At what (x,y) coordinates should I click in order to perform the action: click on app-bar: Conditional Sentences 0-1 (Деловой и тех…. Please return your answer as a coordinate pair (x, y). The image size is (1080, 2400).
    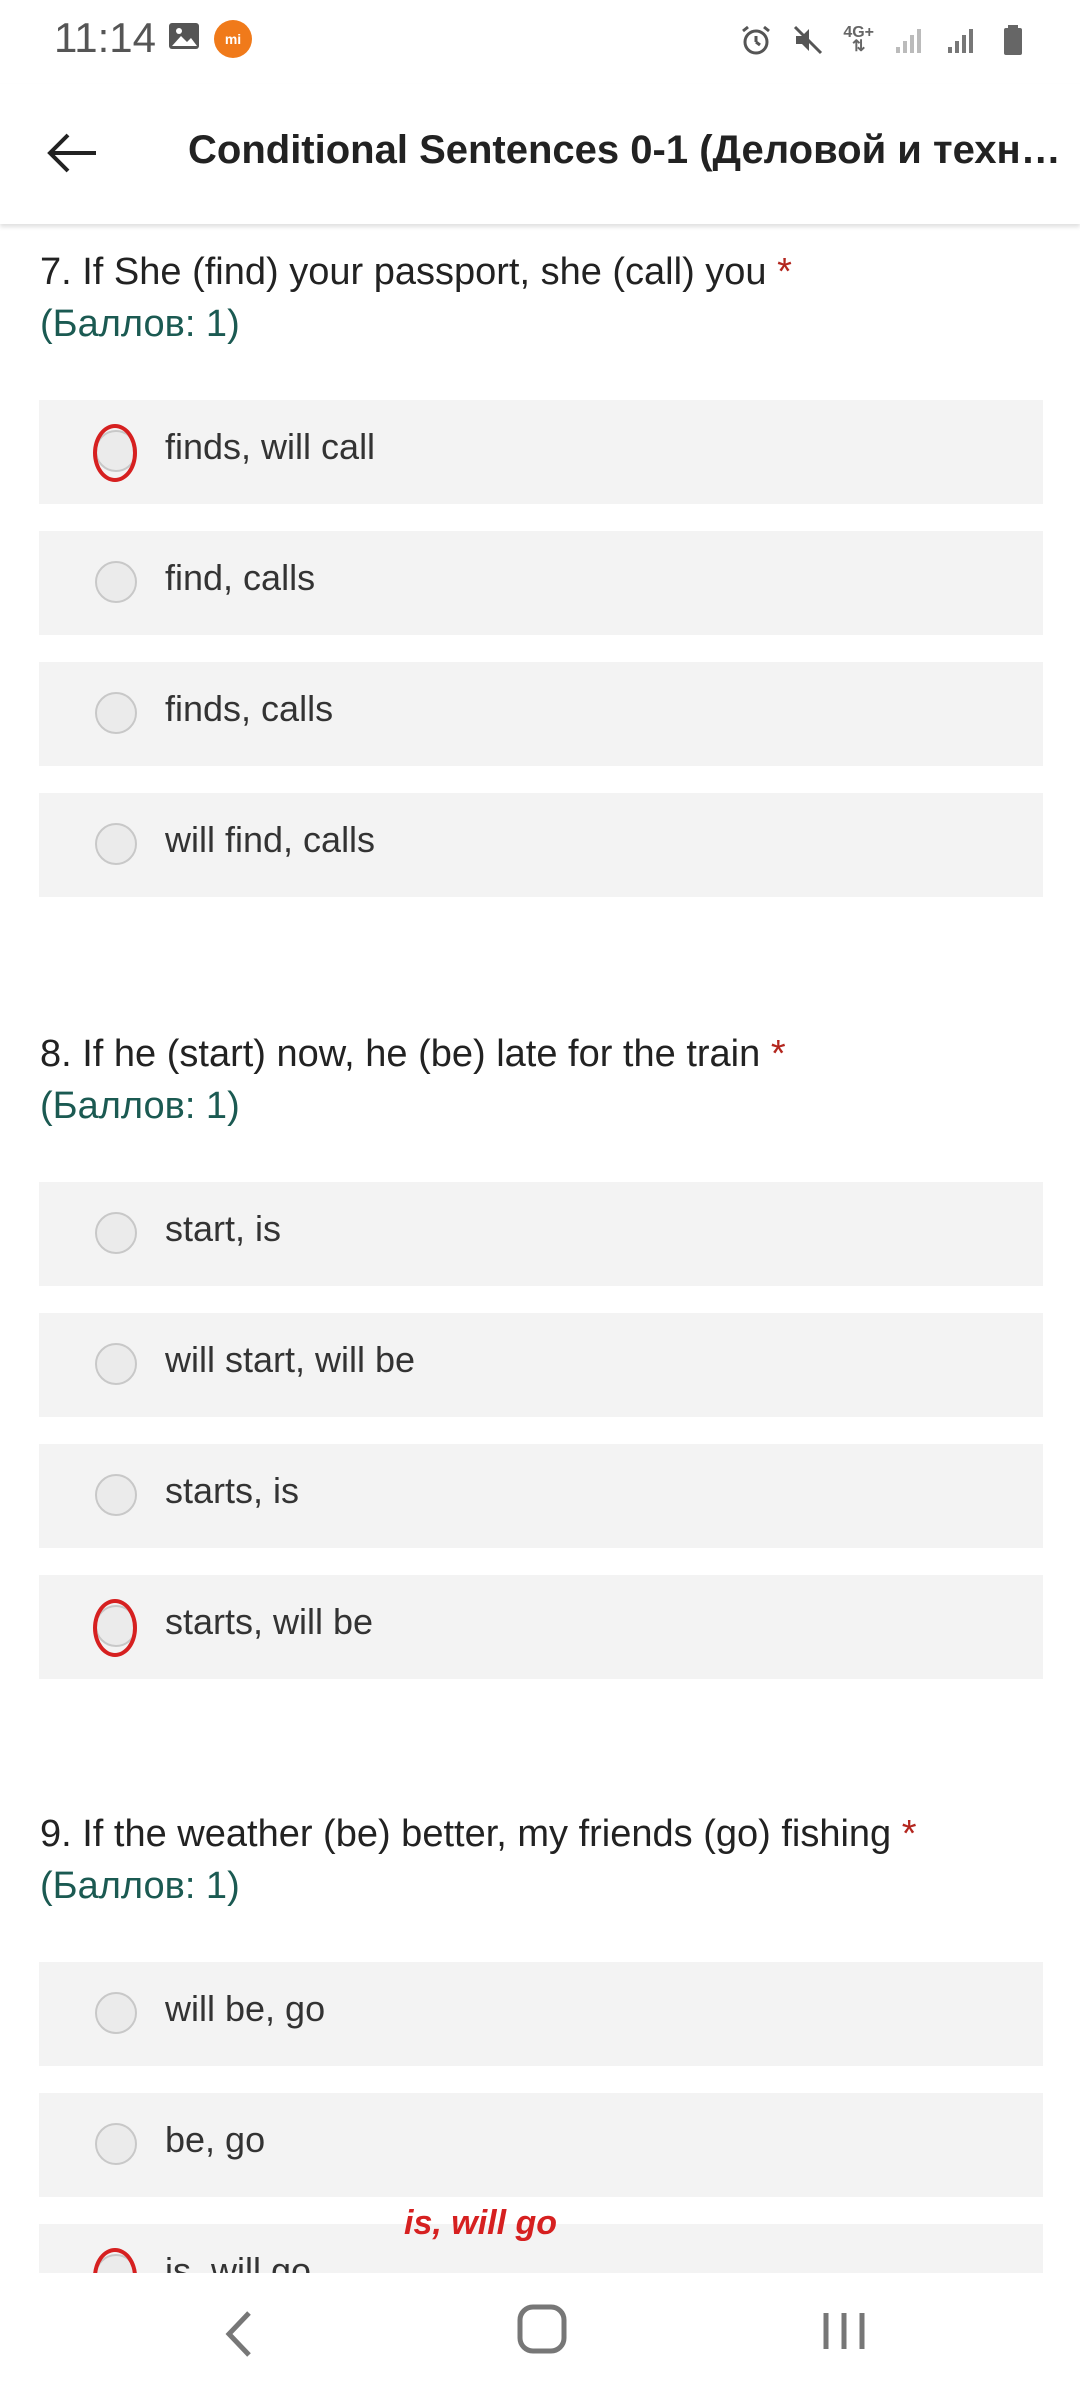
    Looking at the image, I should click on (540, 154).